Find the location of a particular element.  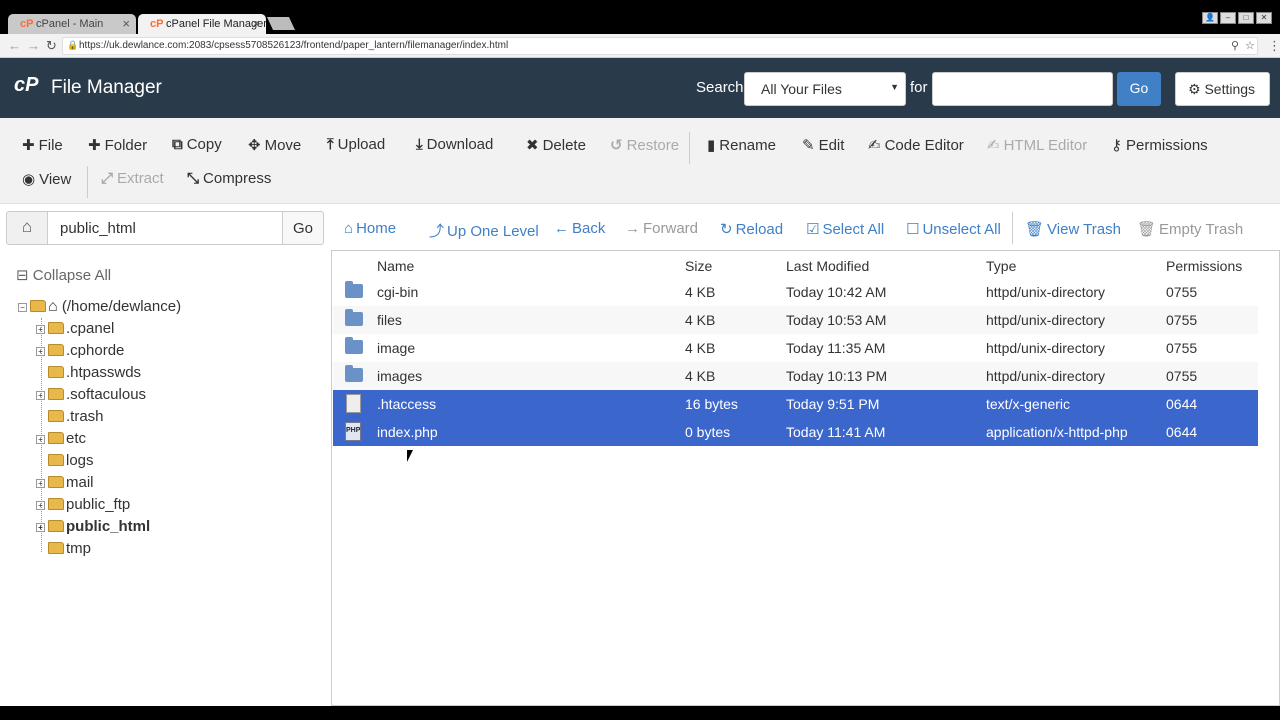

browser-tab-file-manager: cP cPanel File Manager v3 × is located at coordinates (202, 24).